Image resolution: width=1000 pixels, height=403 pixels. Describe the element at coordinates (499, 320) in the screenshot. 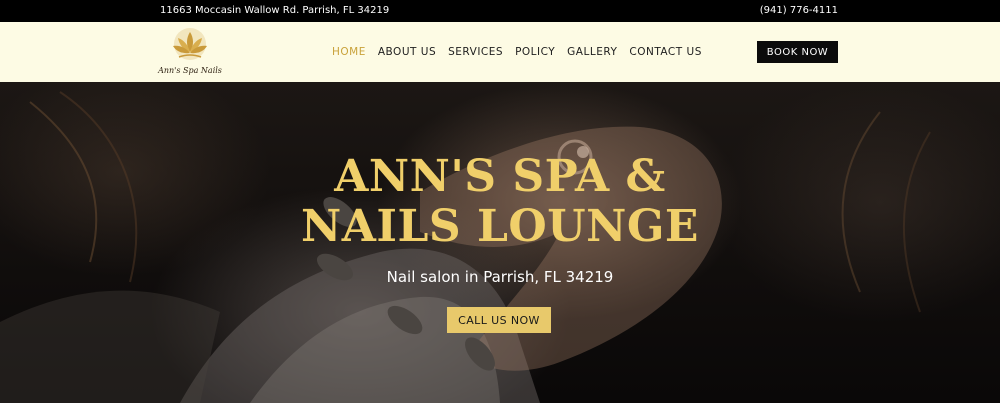

I see `call-us-now-button: CALL US NOW` at that location.